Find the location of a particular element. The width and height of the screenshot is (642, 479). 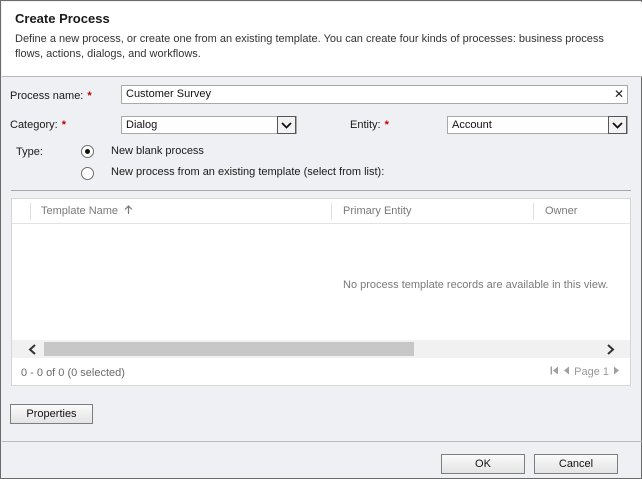

radio-new-blank-process is located at coordinates (87, 151).